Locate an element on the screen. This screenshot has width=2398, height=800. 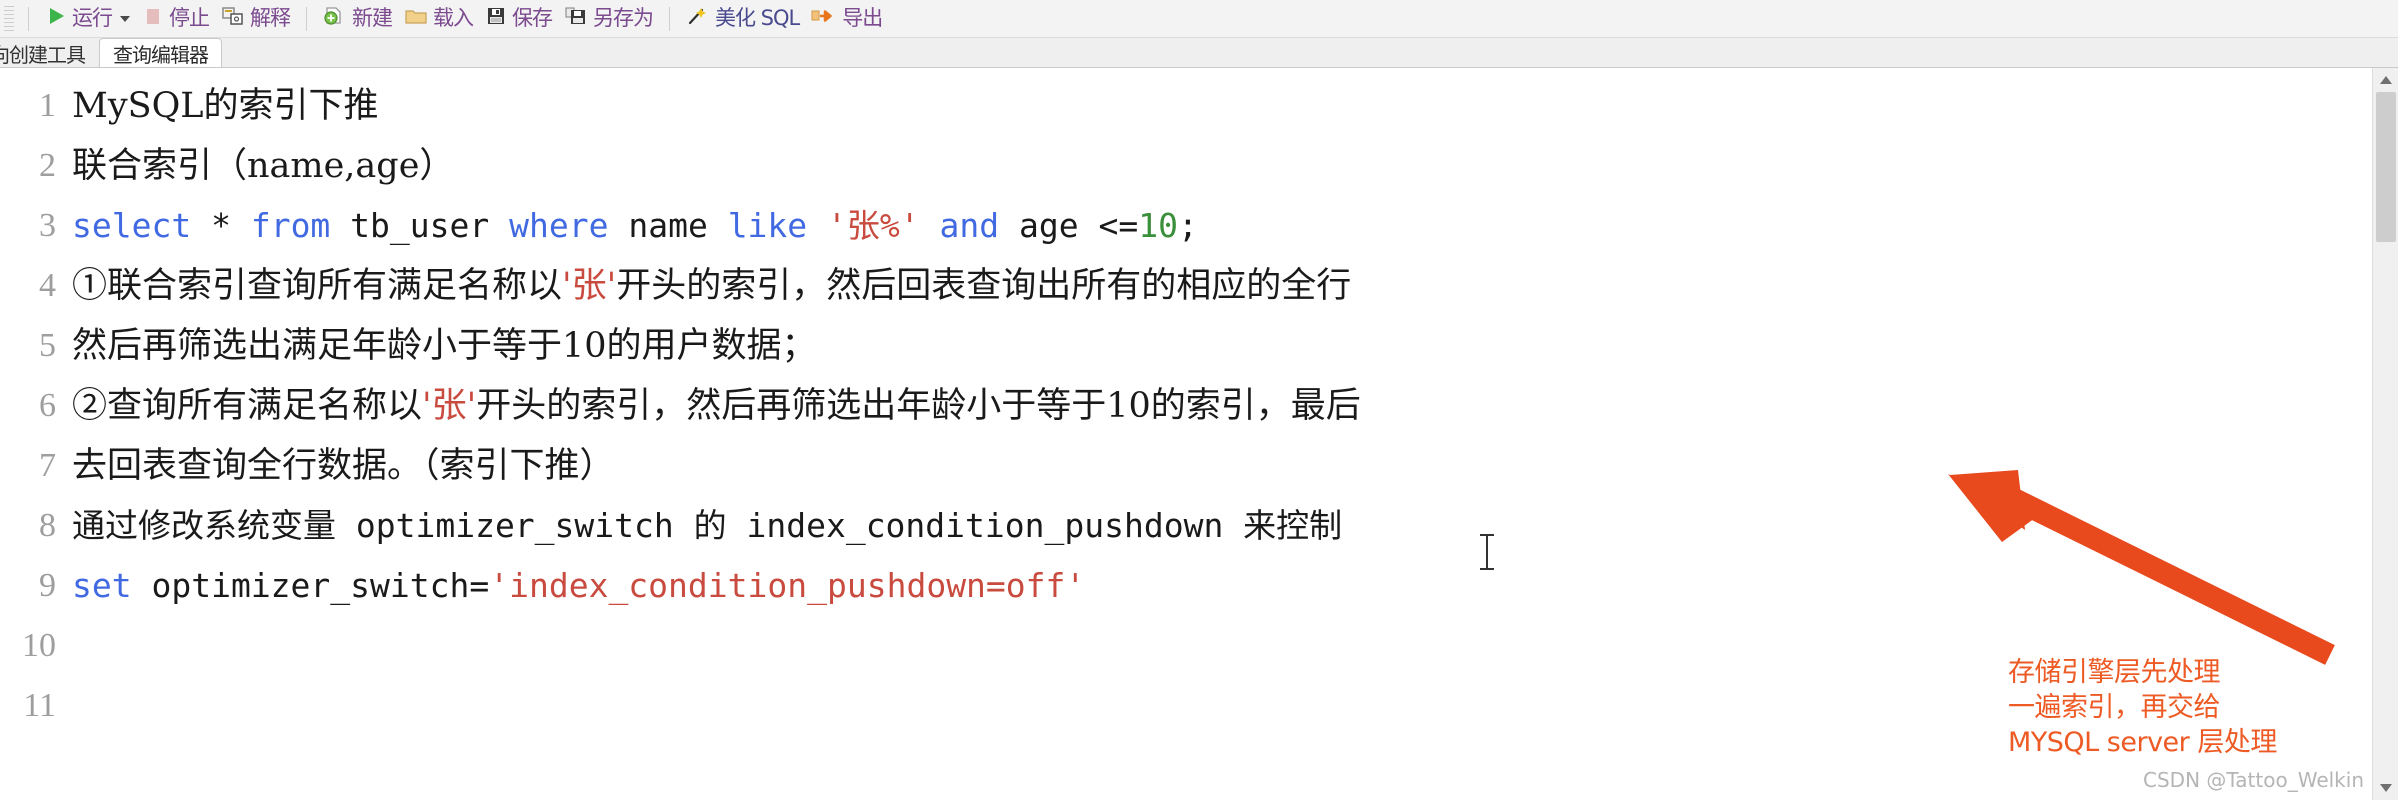
explain-button-label: 解释 is located at coordinates (270, 18).